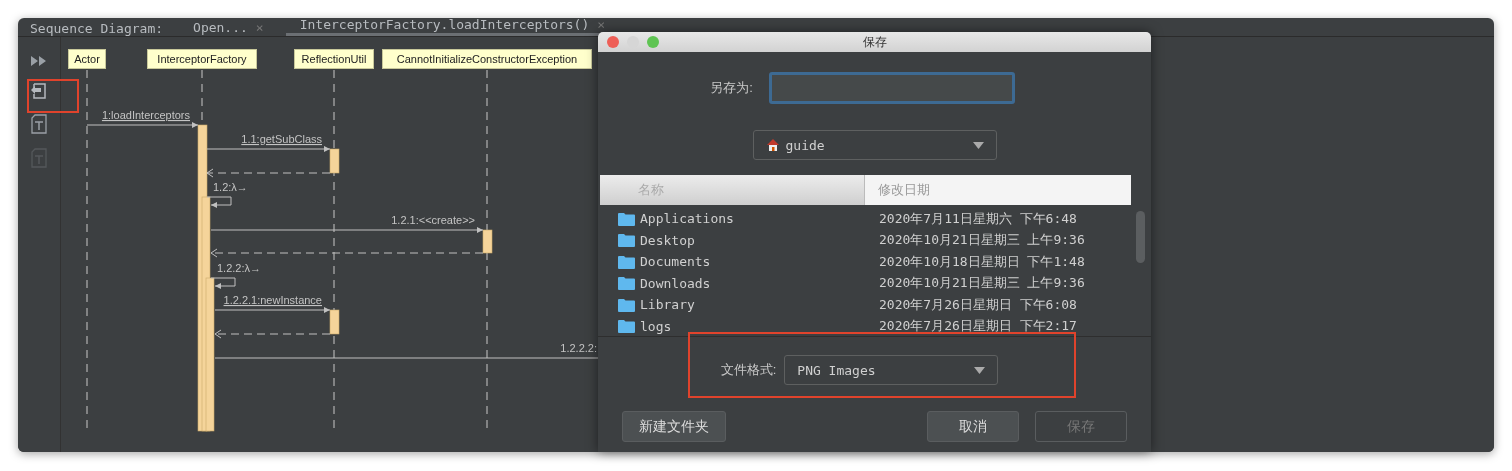  I want to click on modified-date: 2020年10月18日星期日 下午1:48, so click(982, 261).